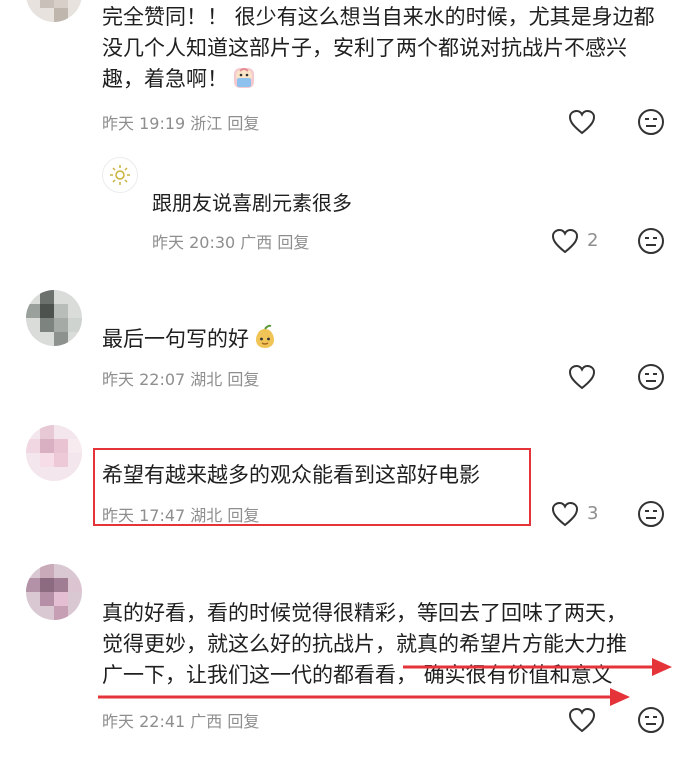  I want to click on heart-outline-icon, so click(582, 720).